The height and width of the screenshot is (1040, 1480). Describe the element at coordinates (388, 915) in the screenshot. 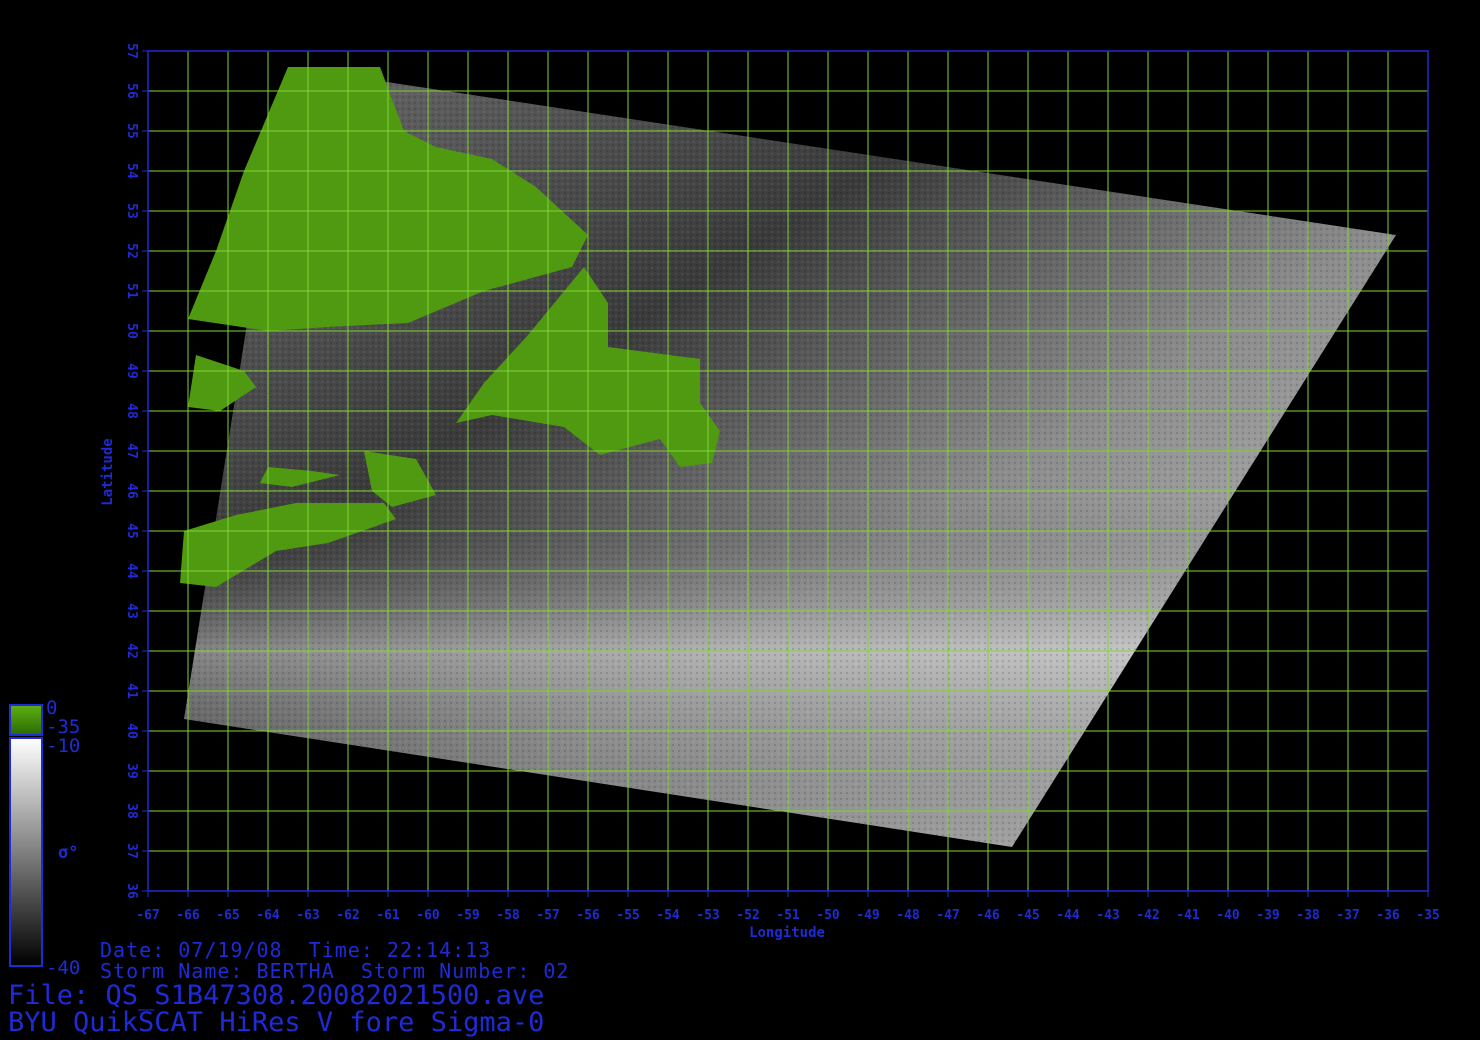

I see `x-tick-label: -61` at that location.